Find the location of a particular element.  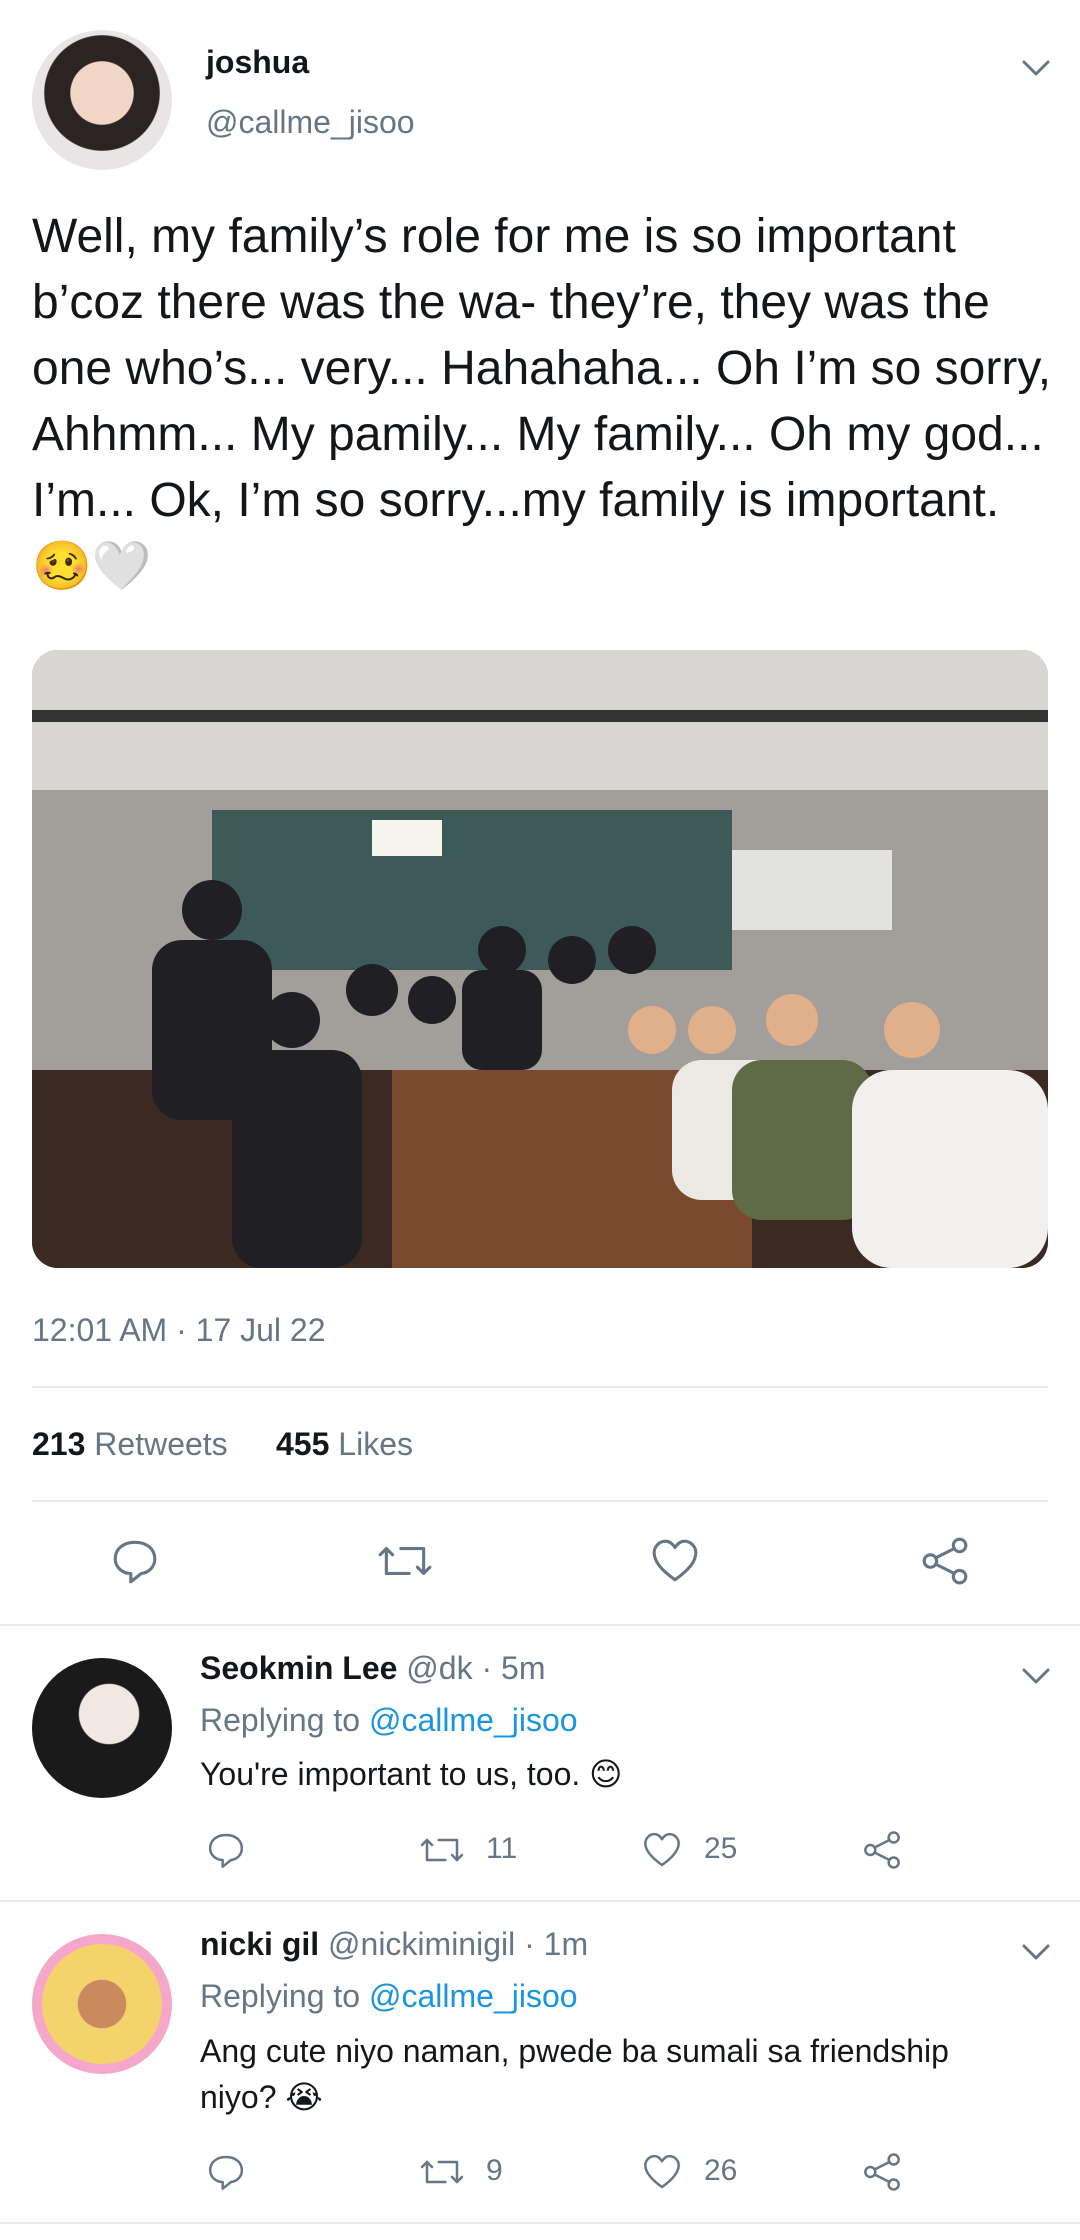

author-handle: @callme_jisoo is located at coordinates (310, 122).